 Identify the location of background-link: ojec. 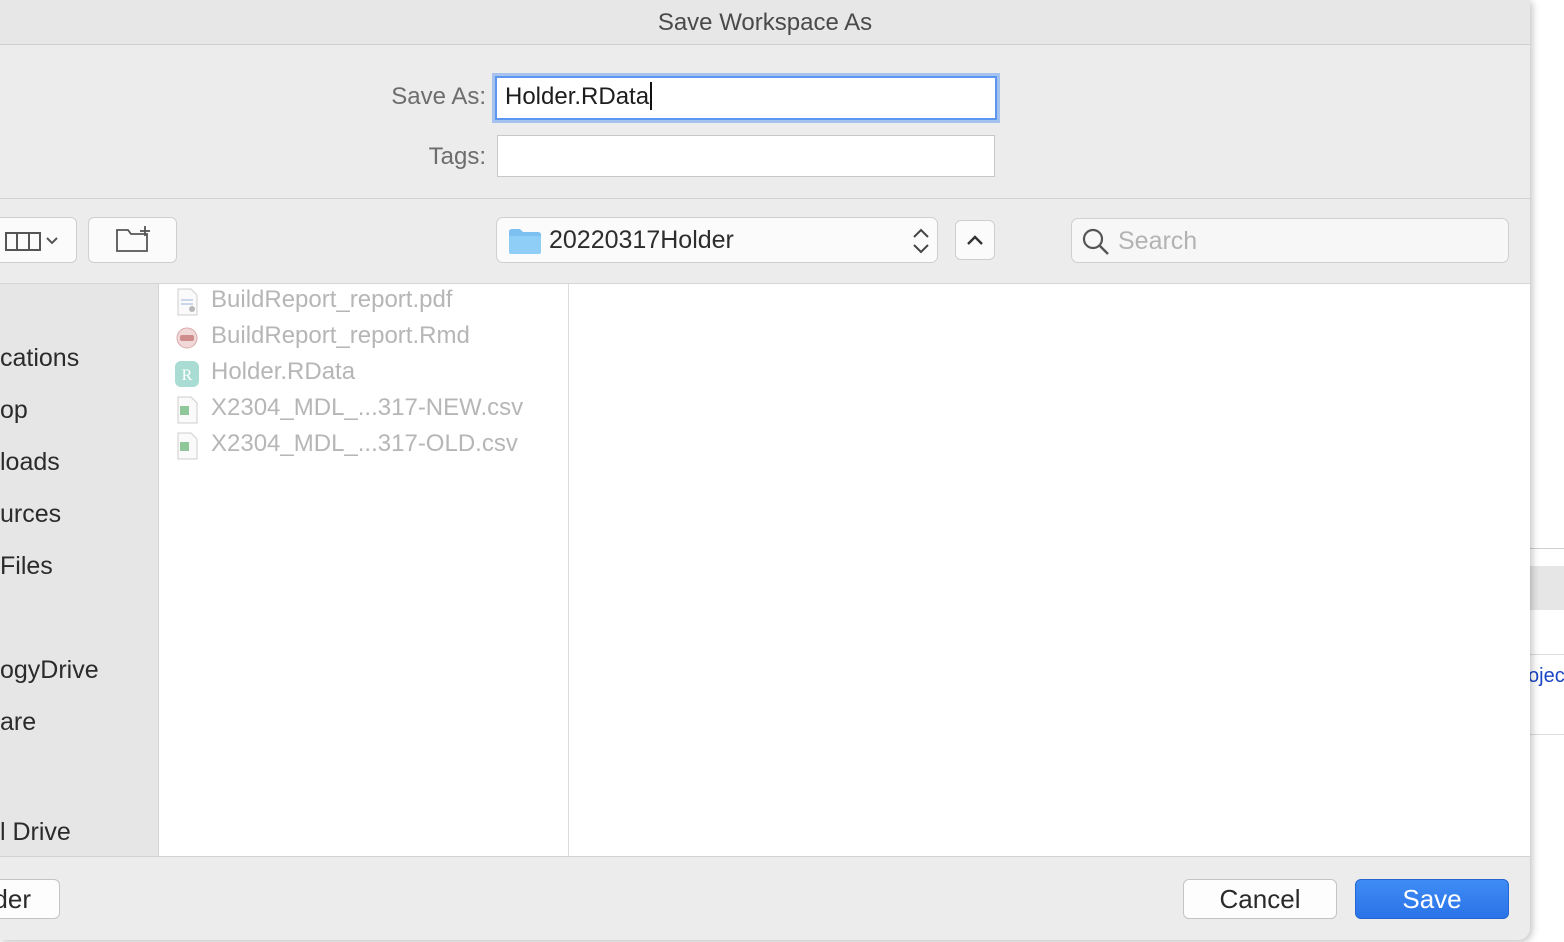
(1546, 676).